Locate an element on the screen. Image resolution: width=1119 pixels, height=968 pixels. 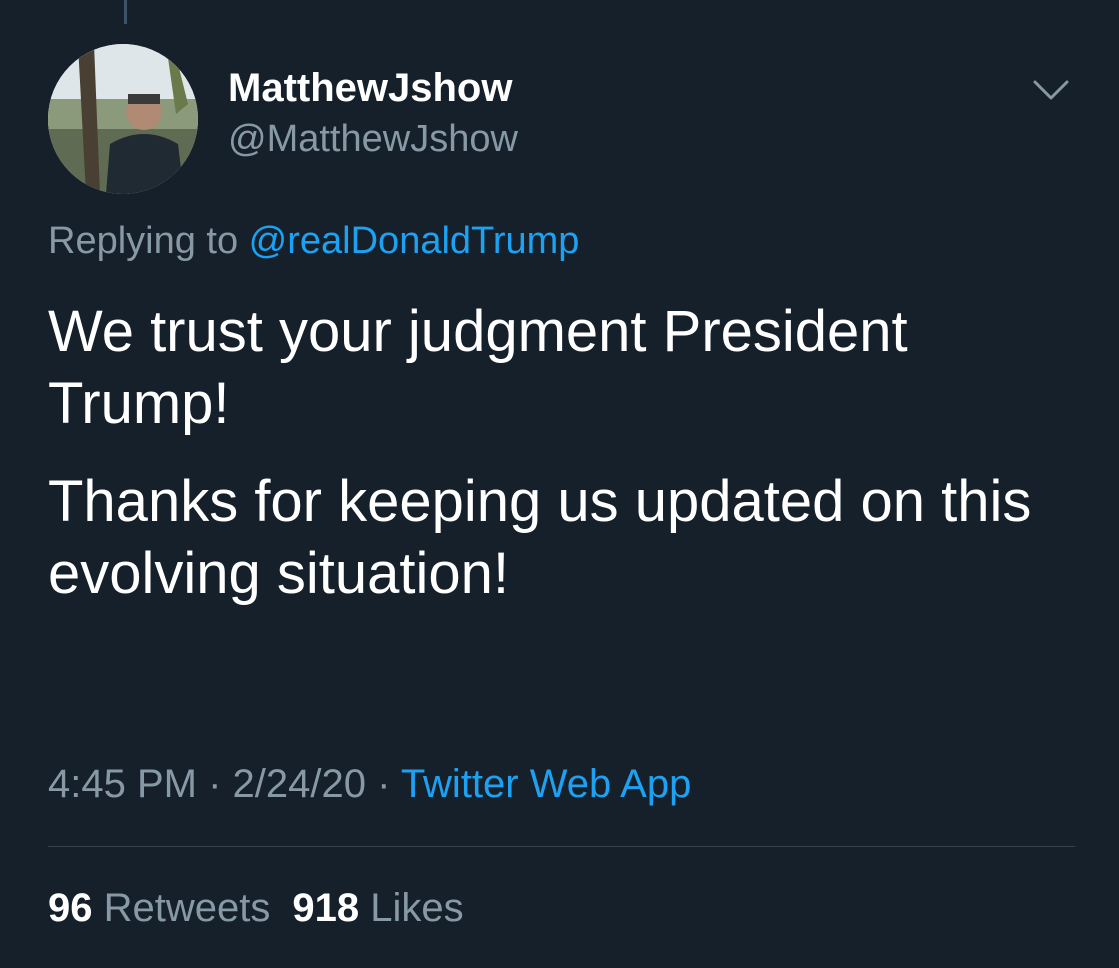
likes-label: Likes is located at coordinates (417, 908).